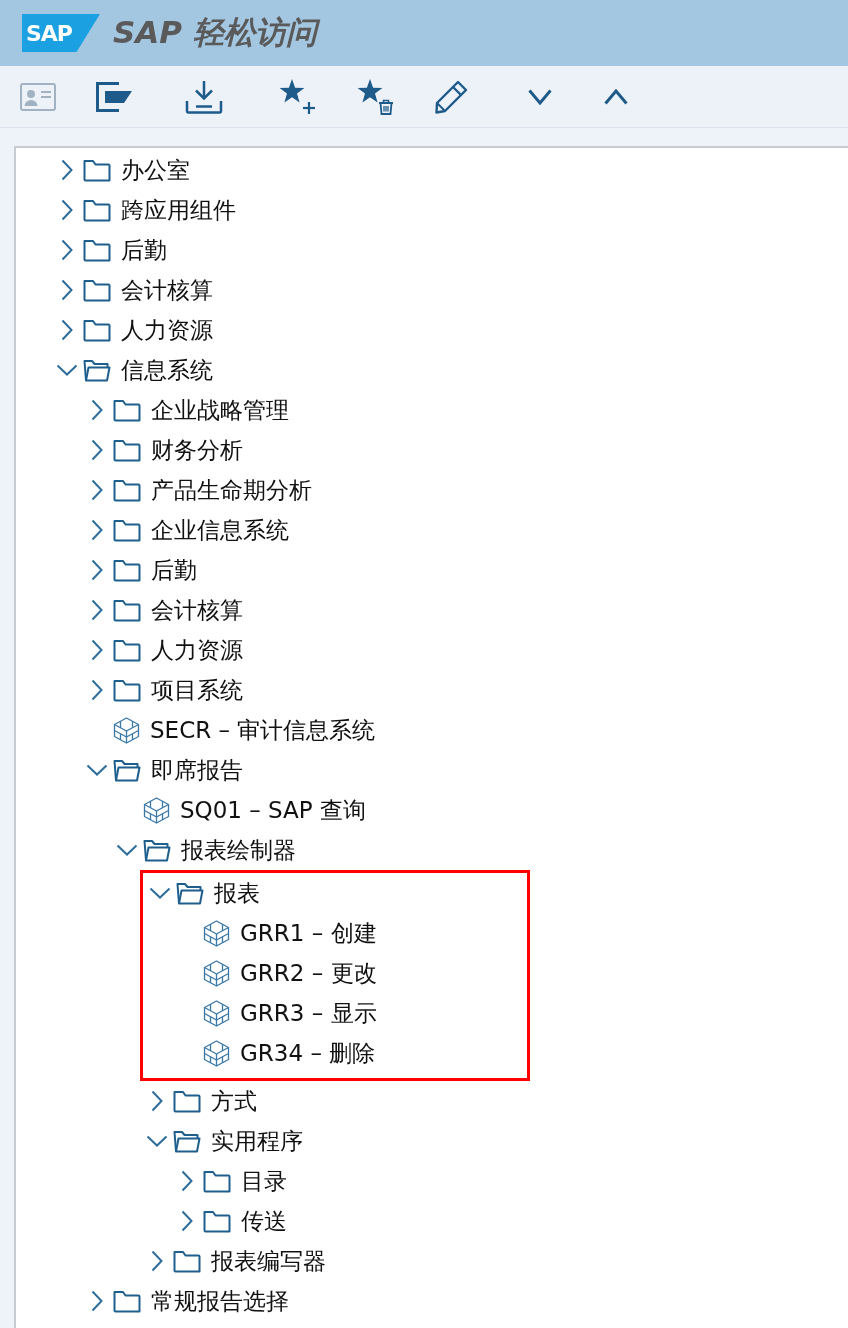 The image size is (848, 1328). Describe the element at coordinates (264, 1221) in the screenshot. I see `tree-node-label: 传送` at that location.